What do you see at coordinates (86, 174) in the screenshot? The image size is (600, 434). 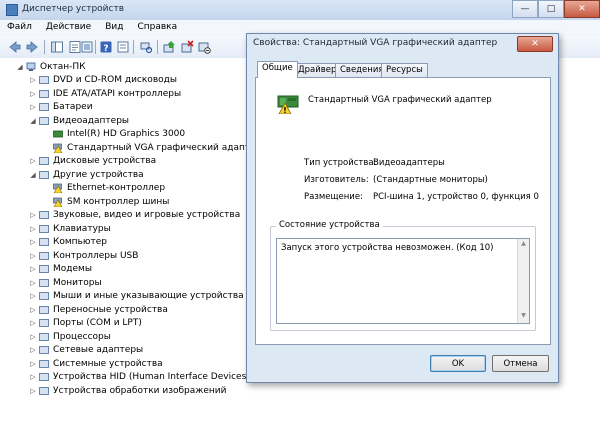 I see `tree-item: ◢ Другие устройства` at bounding box center [86, 174].